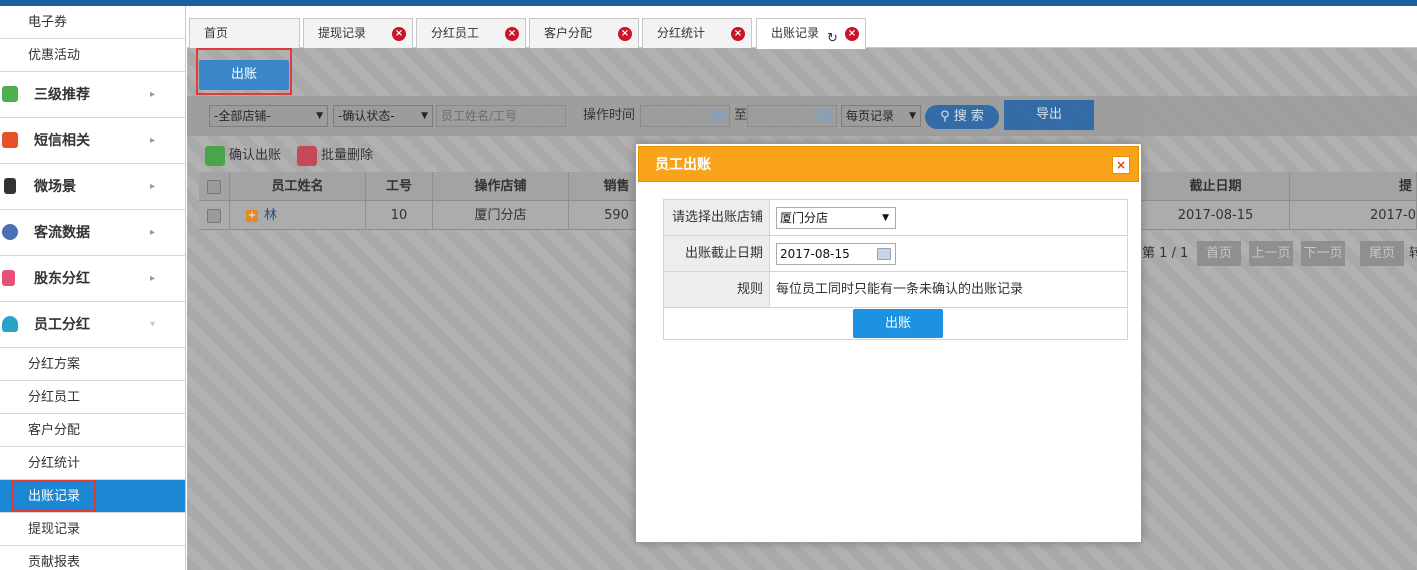 This screenshot has width=1417, height=570. What do you see at coordinates (62, 95) in the screenshot?
I see `sidebar-group-label: 三级推荐` at bounding box center [62, 95].